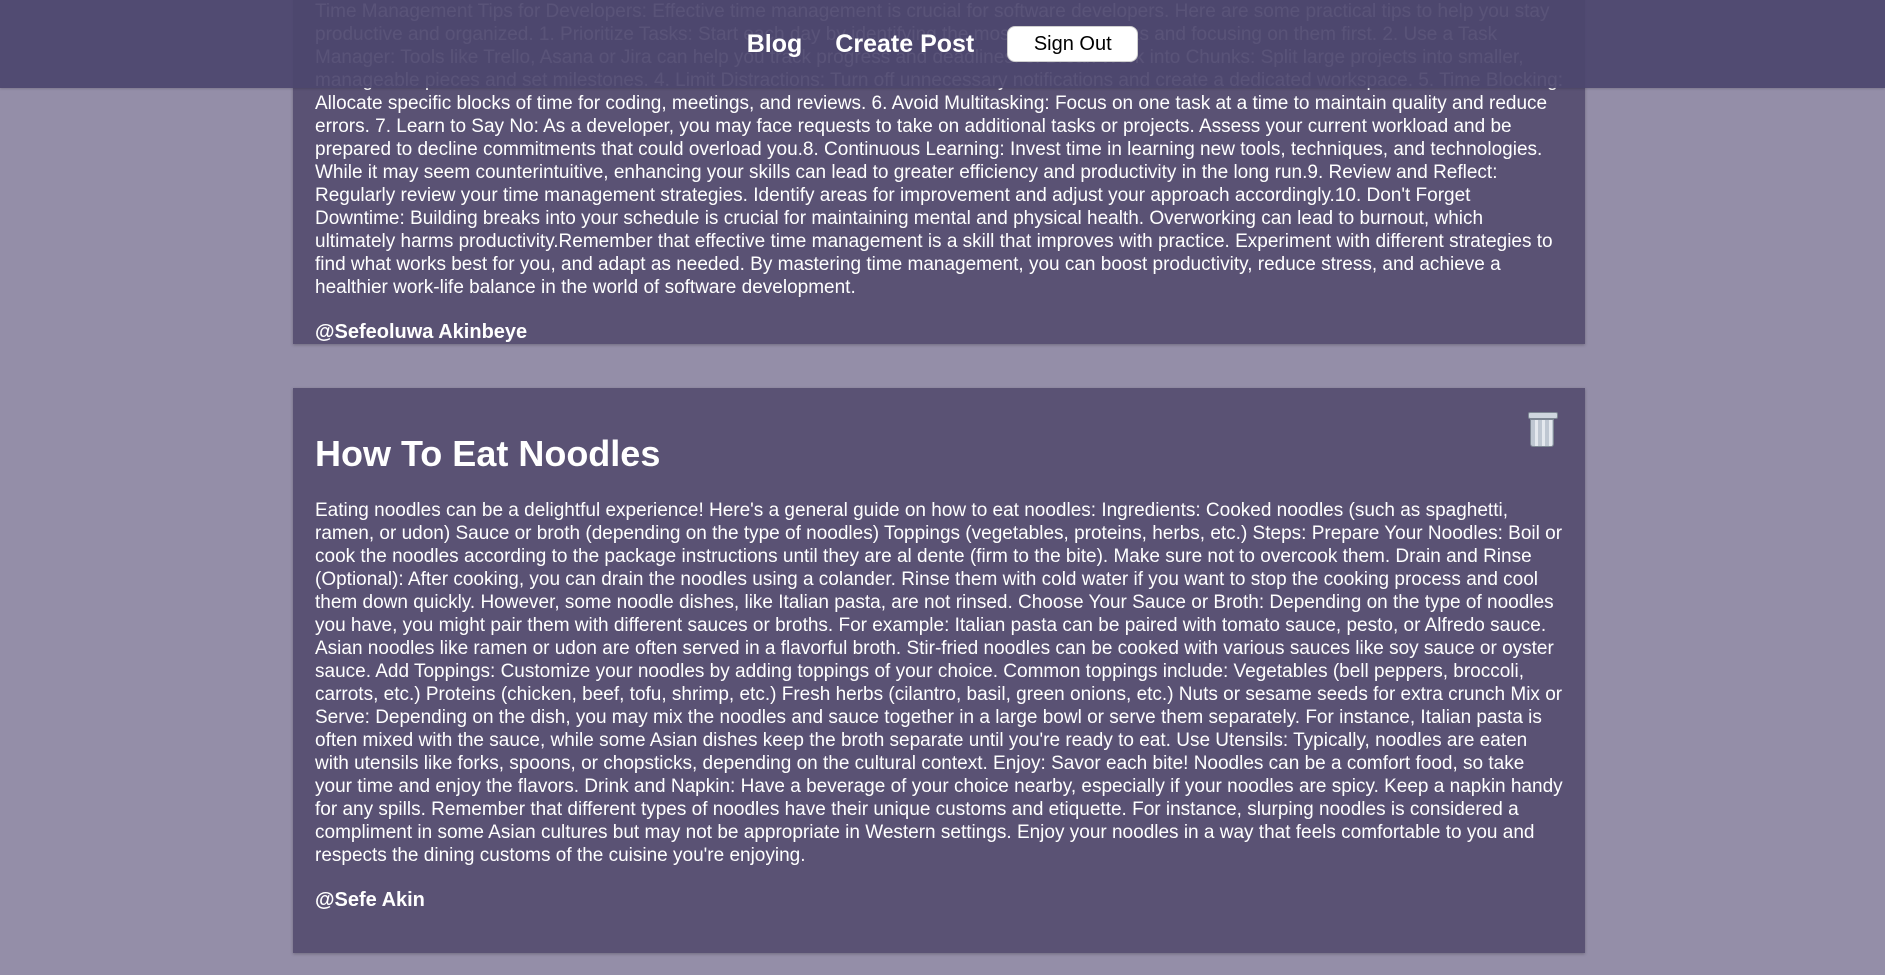  What do you see at coordinates (488, 453) in the screenshot?
I see `post-title: How To Eat Noodles` at bounding box center [488, 453].